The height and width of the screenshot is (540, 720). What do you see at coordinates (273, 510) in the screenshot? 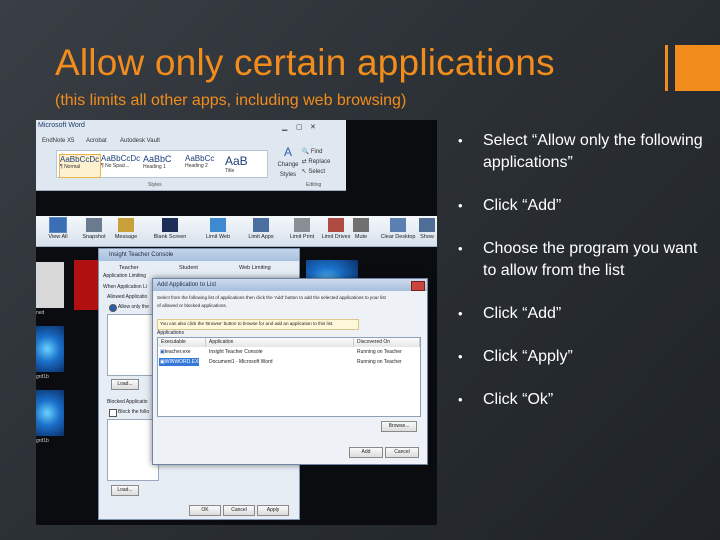
I see `apply-button: Apply` at bounding box center [273, 510].